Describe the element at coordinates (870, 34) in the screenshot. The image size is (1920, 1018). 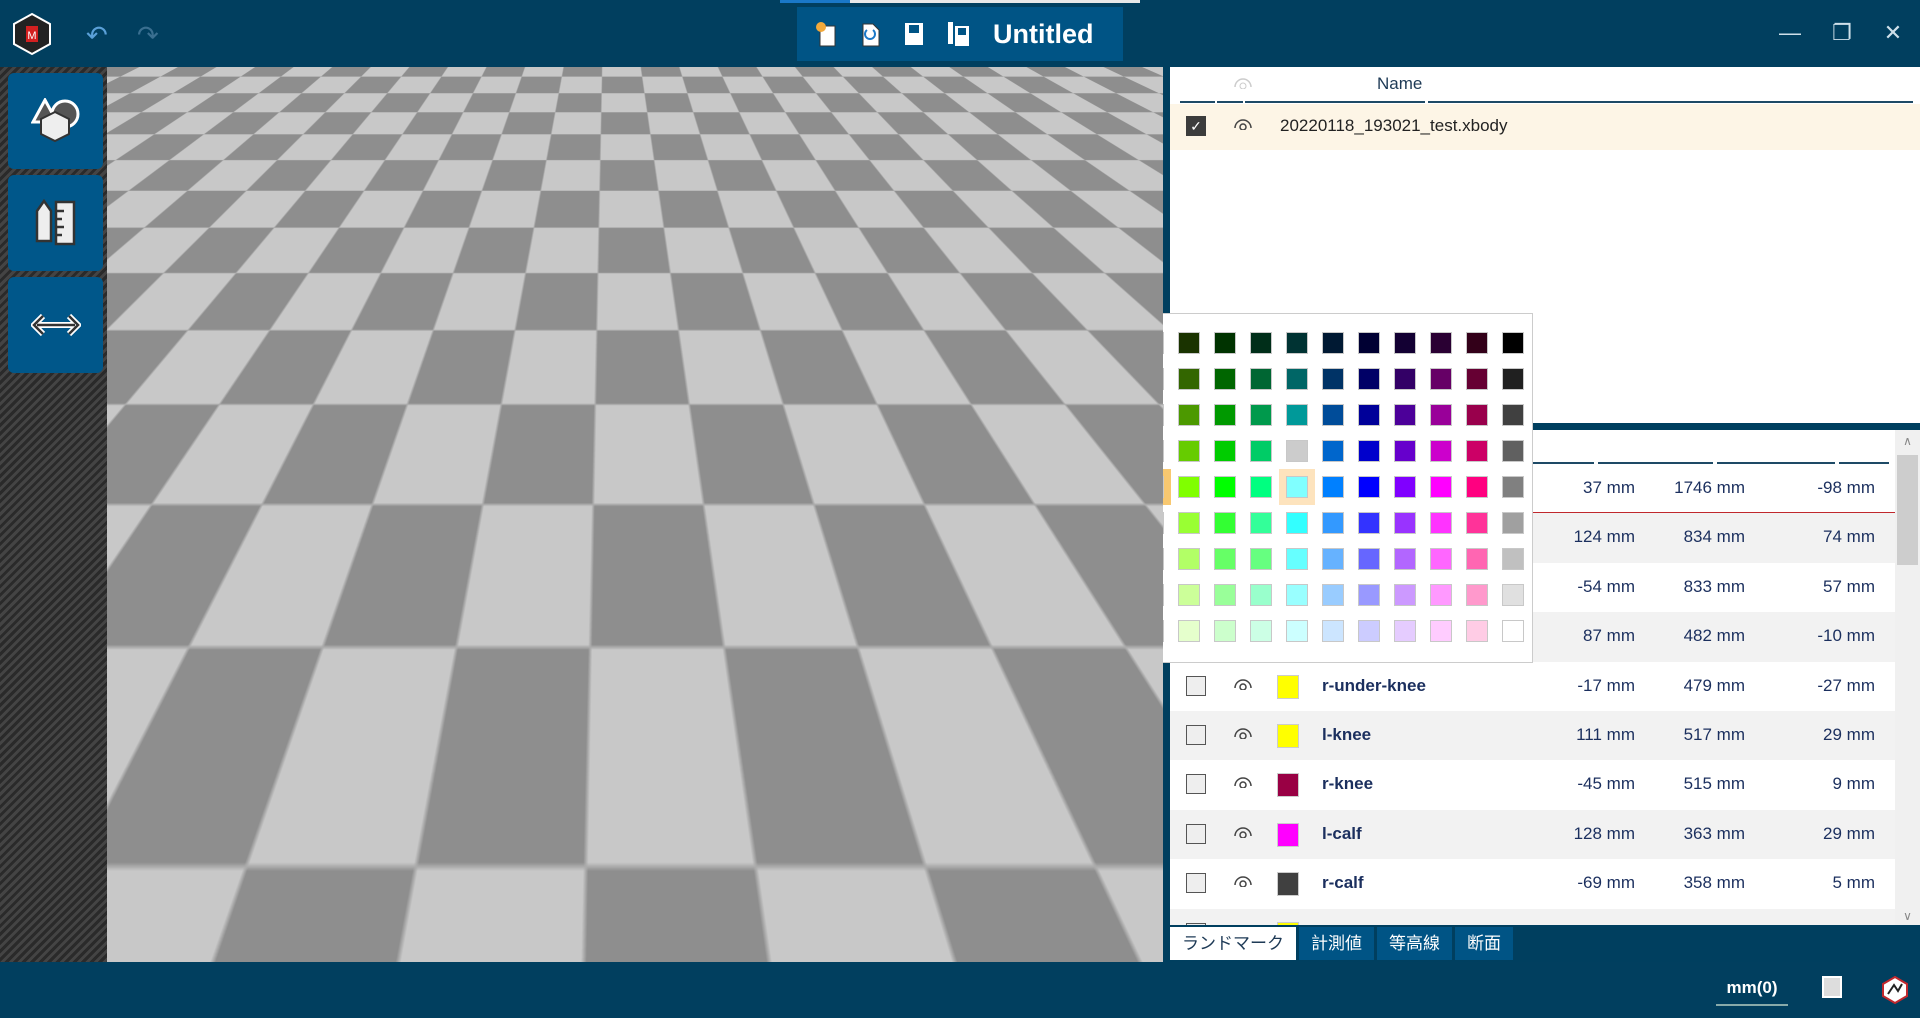
I see `open-file-icon` at that location.